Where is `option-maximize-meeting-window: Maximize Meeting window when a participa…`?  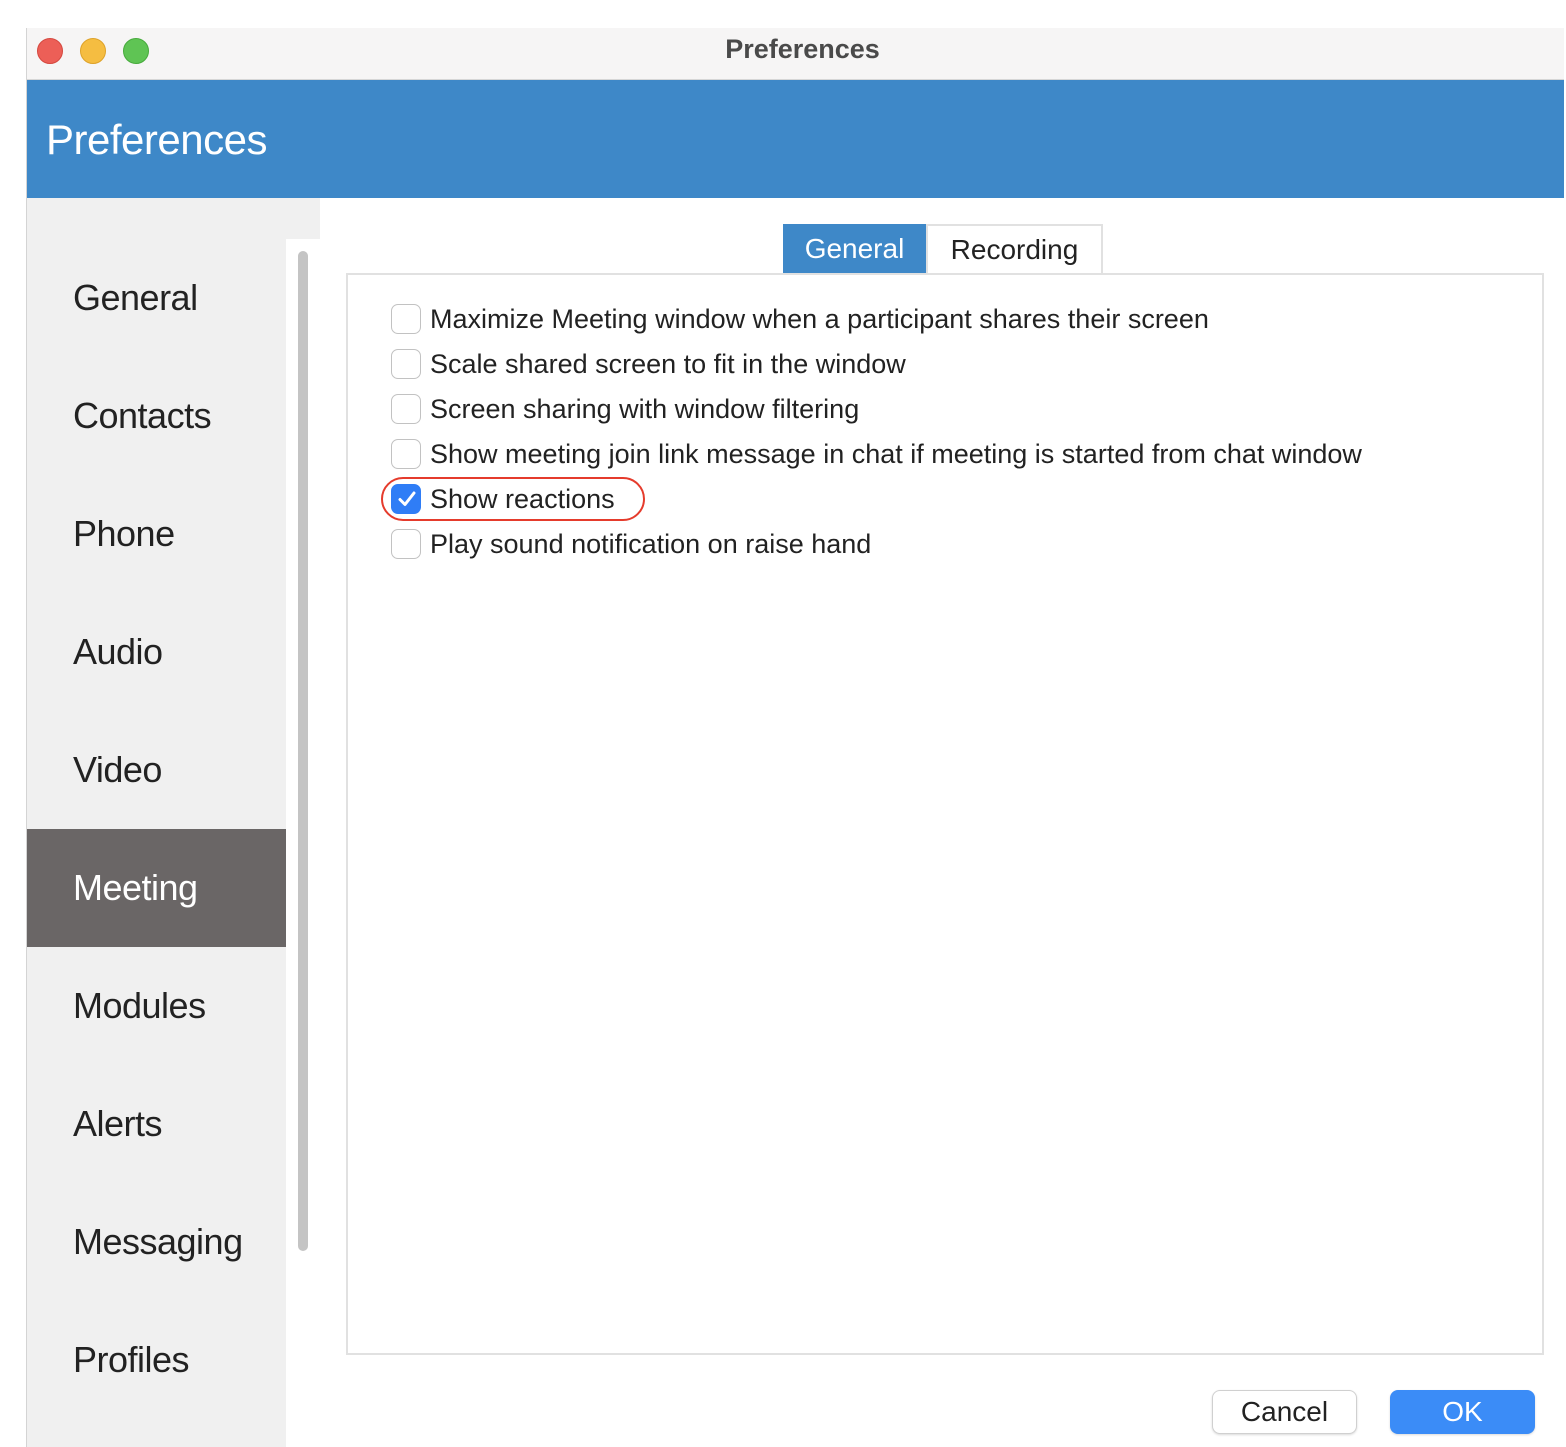 option-maximize-meeting-window: Maximize Meeting window when a participa… is located at coordinates (800, 319).